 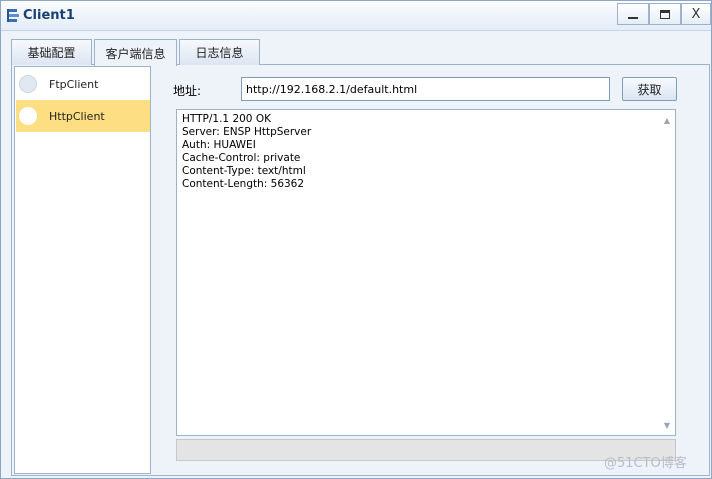 I want to click on client-item-label: HttpClient, so click(x=77, y=116).